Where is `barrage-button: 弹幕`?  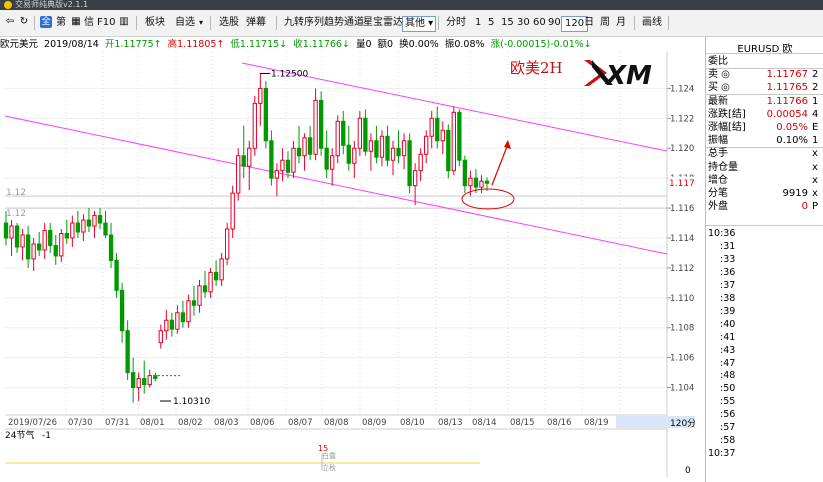
barrage-button: 弹幕 is located at coordinates (256, 23).